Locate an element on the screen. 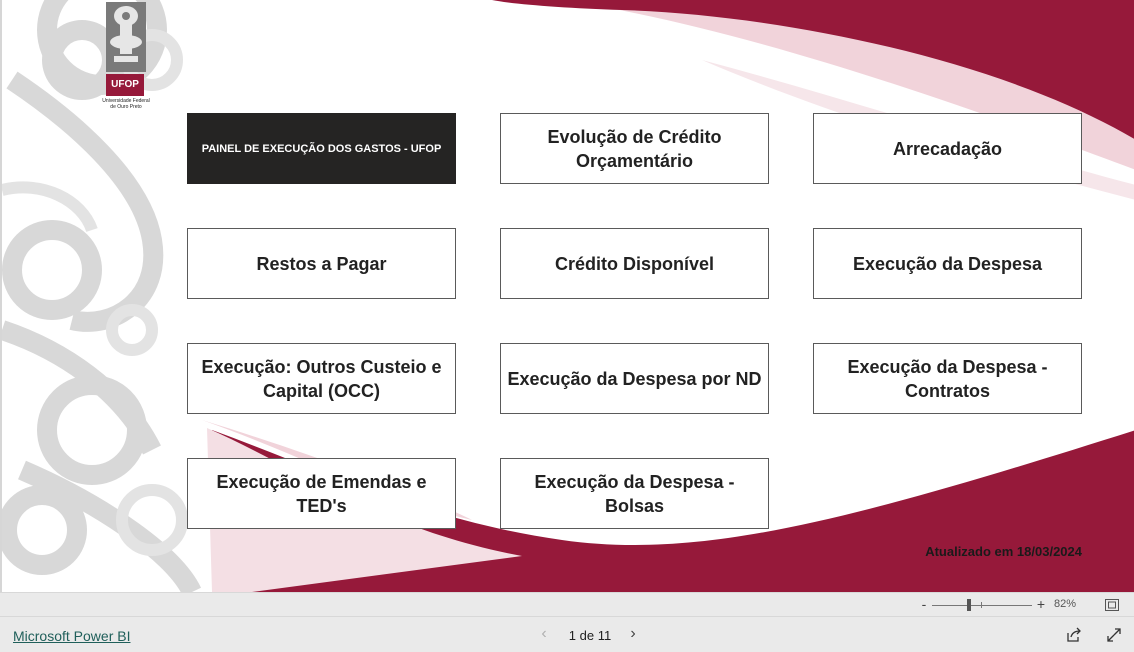 The height and width of the screenshot is (652, 1134). tile-label: PAINEL DE EXECUÇÃO DOS GASTOS - UFOP is located at coordinates (321, 148).